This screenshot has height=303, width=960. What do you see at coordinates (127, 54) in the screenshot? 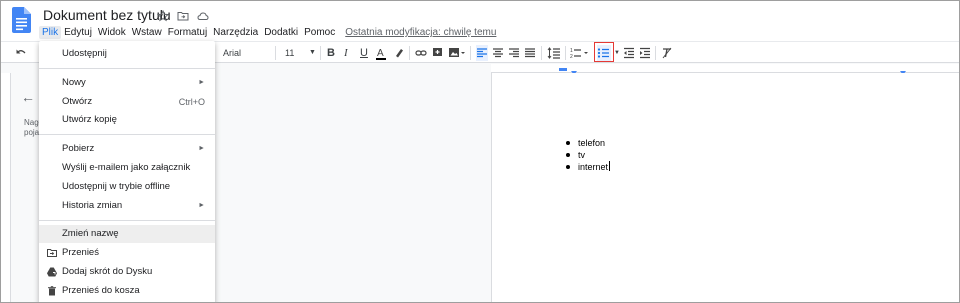
I see `menu-item-share: Udostępnij` at bounding box center [127, 54].